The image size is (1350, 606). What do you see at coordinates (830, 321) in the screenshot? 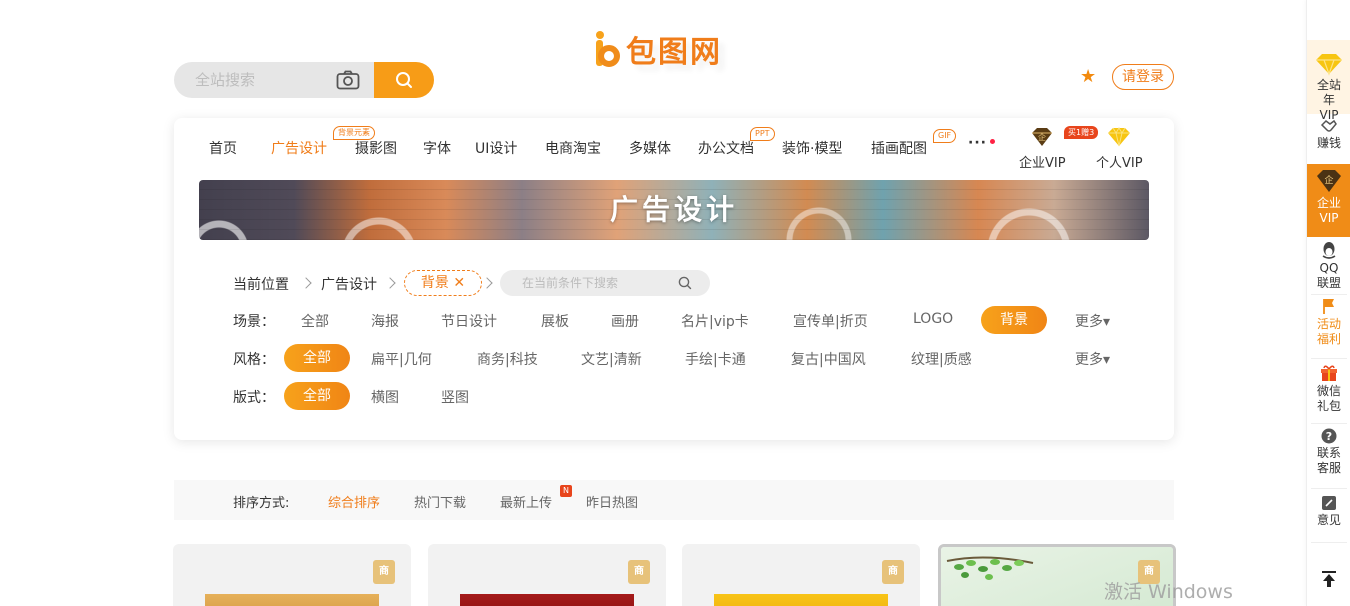
I see `scene-option-flyer: 宣传单|折页` at bounding box center [830, 321].